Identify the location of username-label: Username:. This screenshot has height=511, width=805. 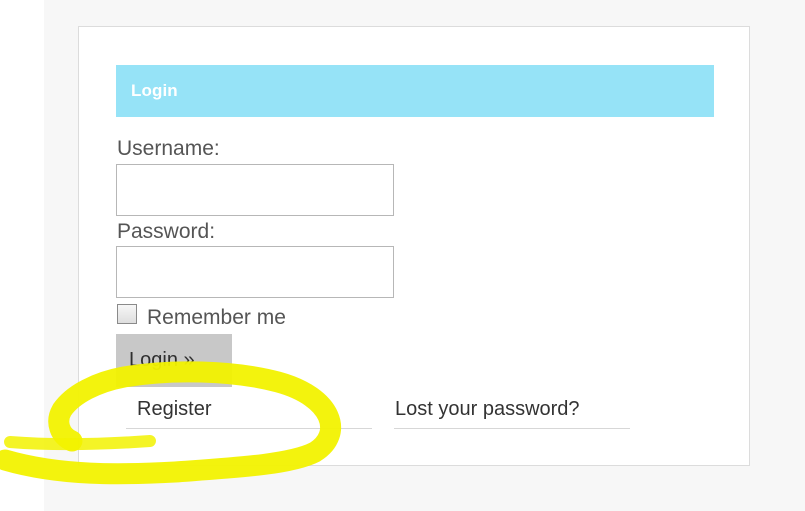
(168, 148).